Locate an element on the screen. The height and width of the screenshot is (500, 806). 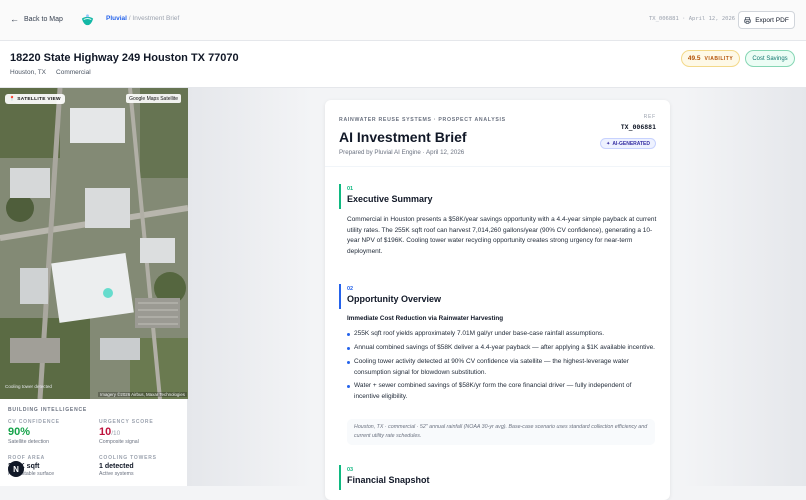
urgency-score-max: /10 is located at coordinates (116, 433).